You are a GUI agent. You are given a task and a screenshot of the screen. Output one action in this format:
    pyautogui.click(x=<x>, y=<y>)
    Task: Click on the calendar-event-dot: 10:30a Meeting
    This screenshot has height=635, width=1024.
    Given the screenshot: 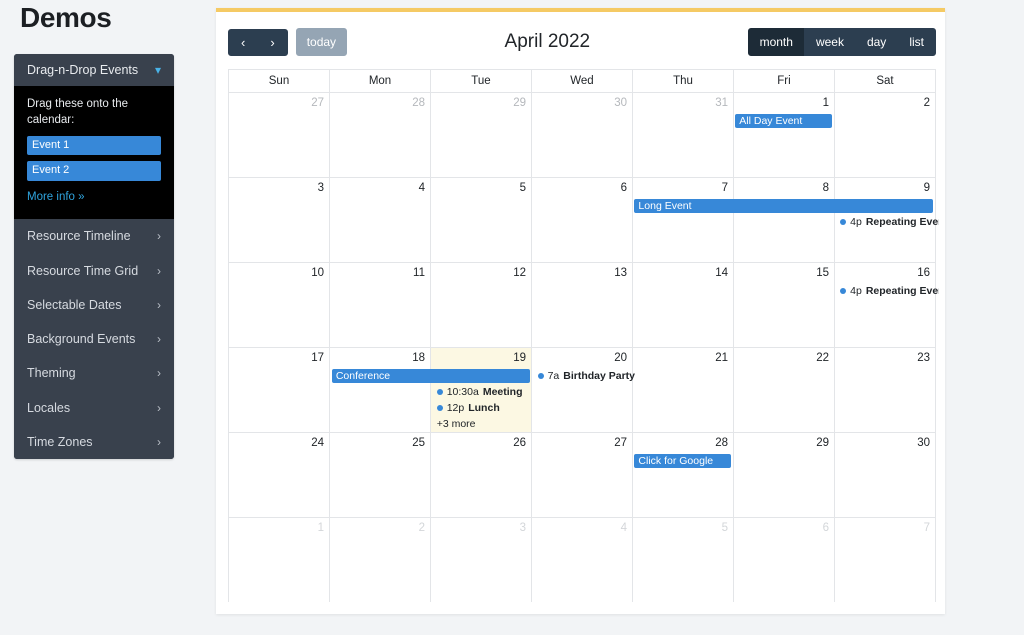 What is the action you would take?
    pyautogui.click(x=484, y=392)
    